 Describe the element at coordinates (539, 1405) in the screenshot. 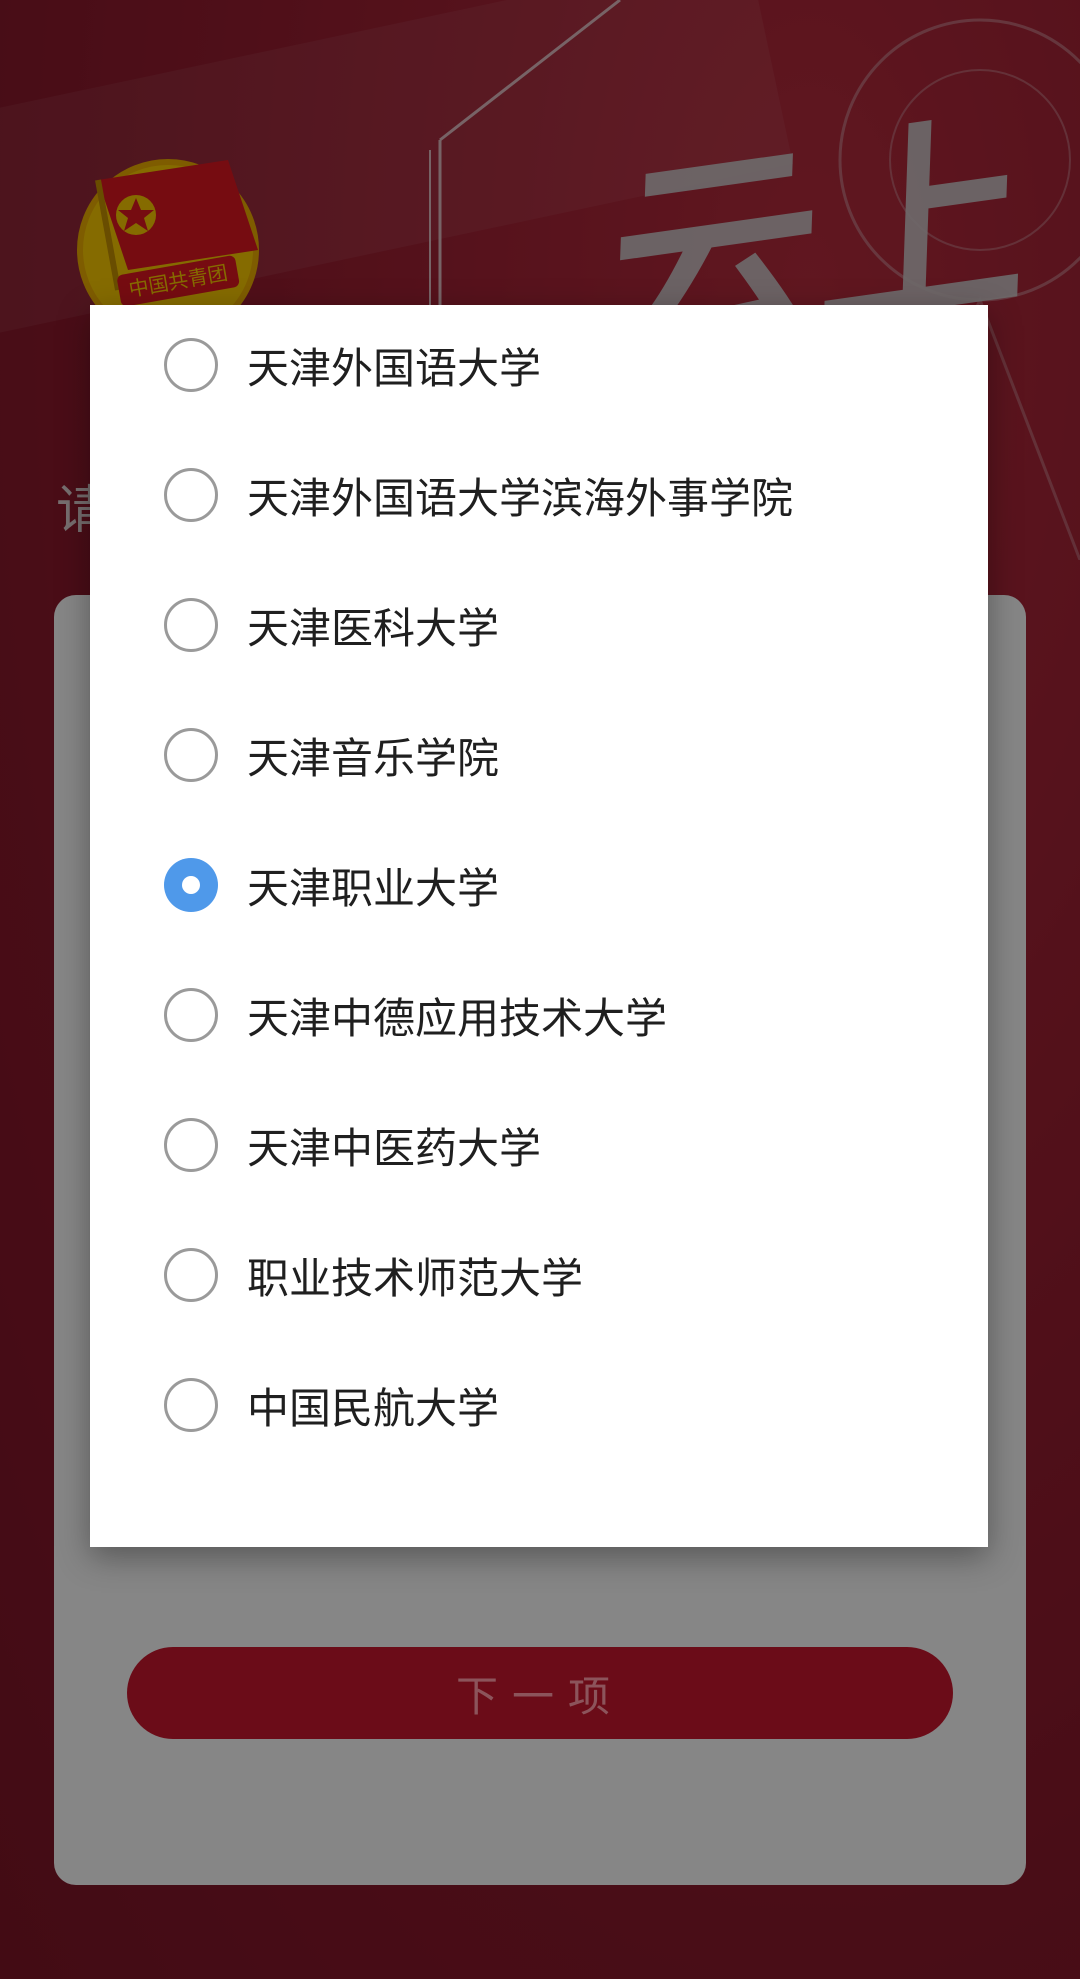

I see `school-option: 中国民航大学` at that location.